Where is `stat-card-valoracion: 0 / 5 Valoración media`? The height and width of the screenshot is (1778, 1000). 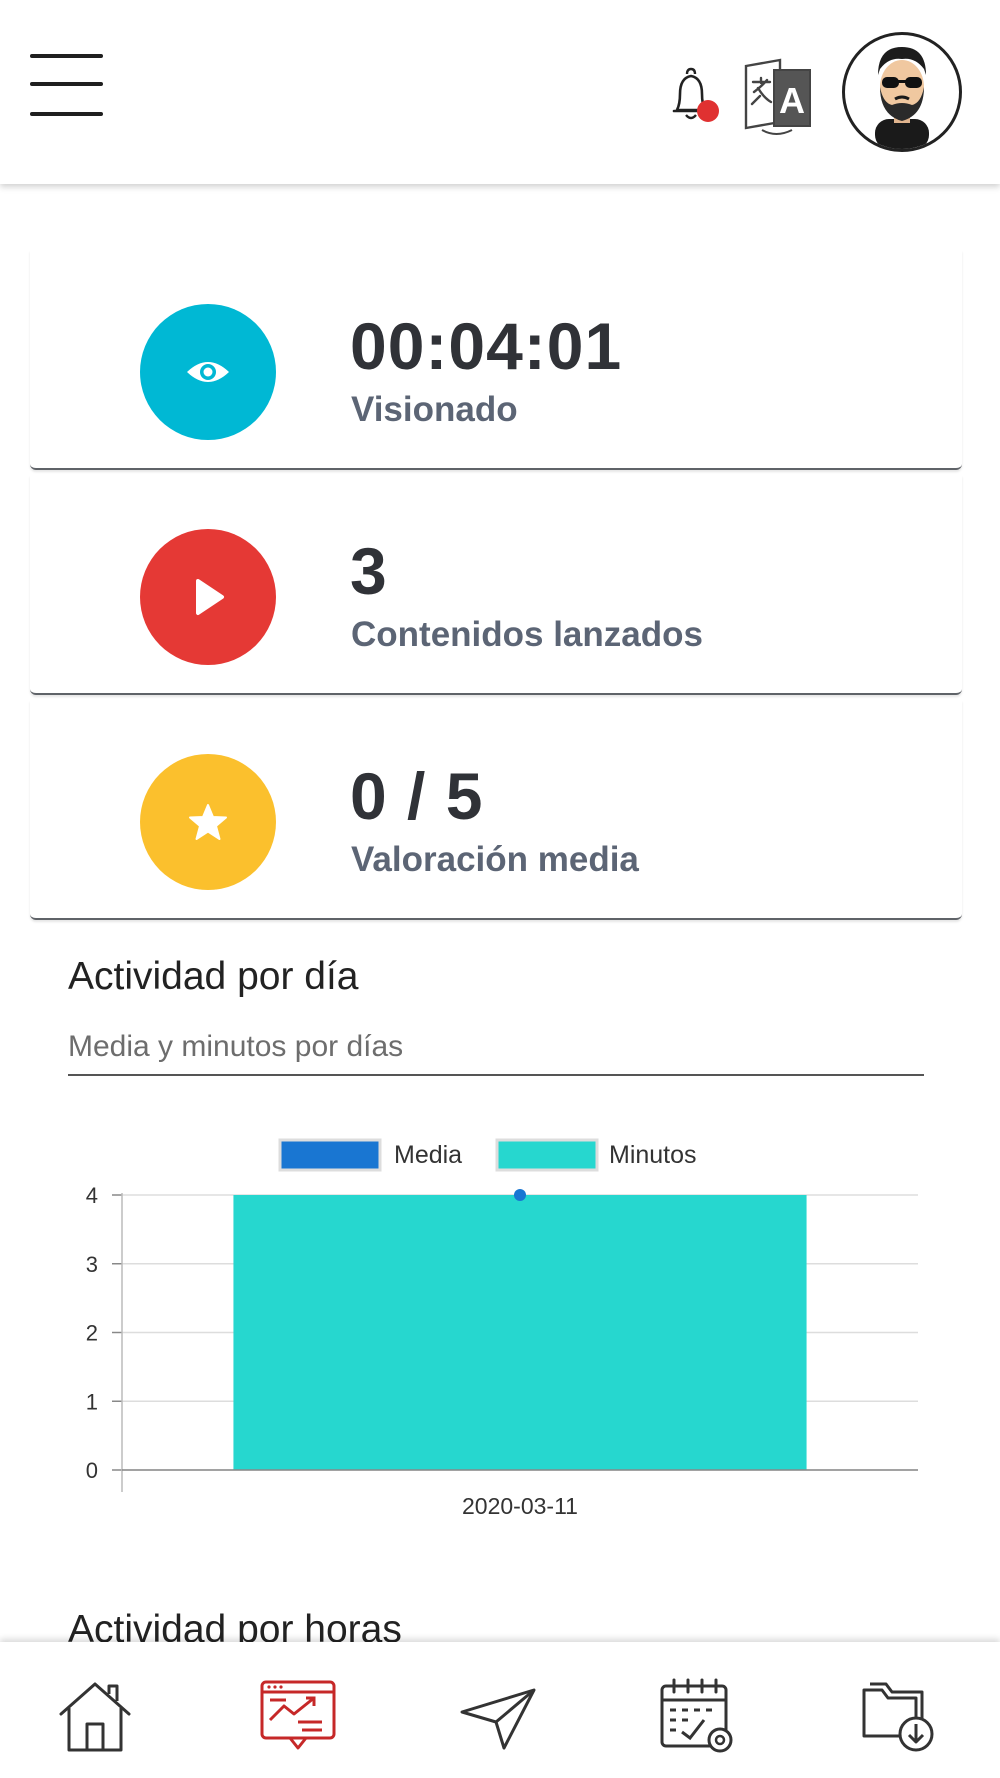 stat-card-valoracion: 0 / 5 Valoración media is located at coordinates (496, 810).